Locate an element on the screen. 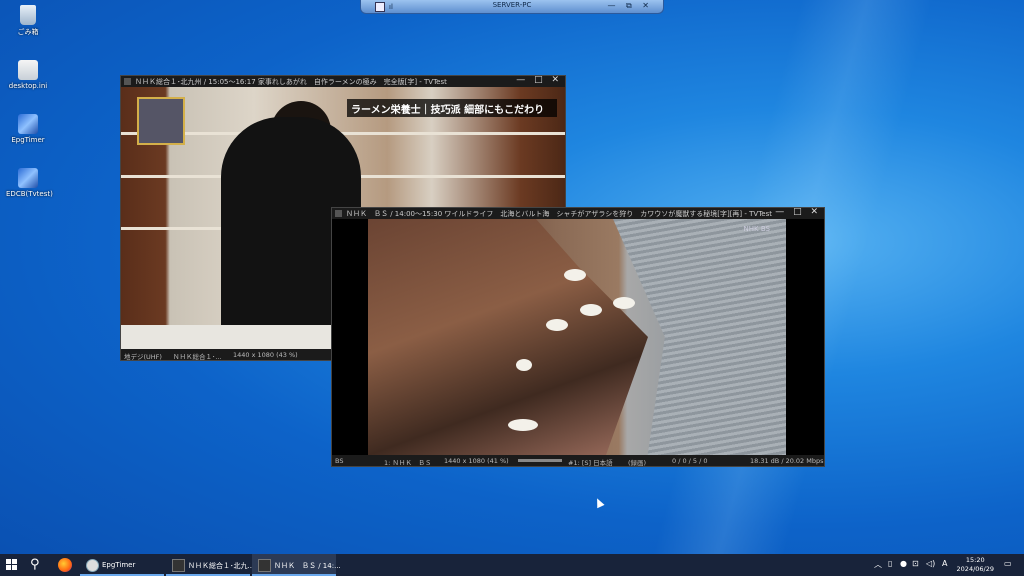 This screenshot has width=1024, height=576. taskbar-item-epgtimer: EpgTimer is located at coordinates (122, 565).